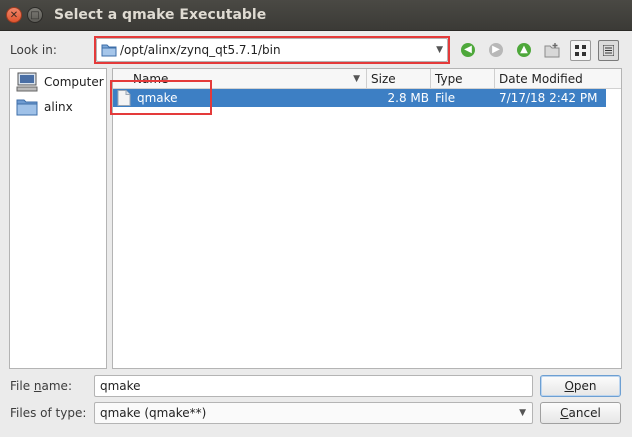 This screenshot has width=632, height=437. What do you see at coordinates (124, 100) in the screenshot?
I see `file-icon` at bounding box center [124, 100].